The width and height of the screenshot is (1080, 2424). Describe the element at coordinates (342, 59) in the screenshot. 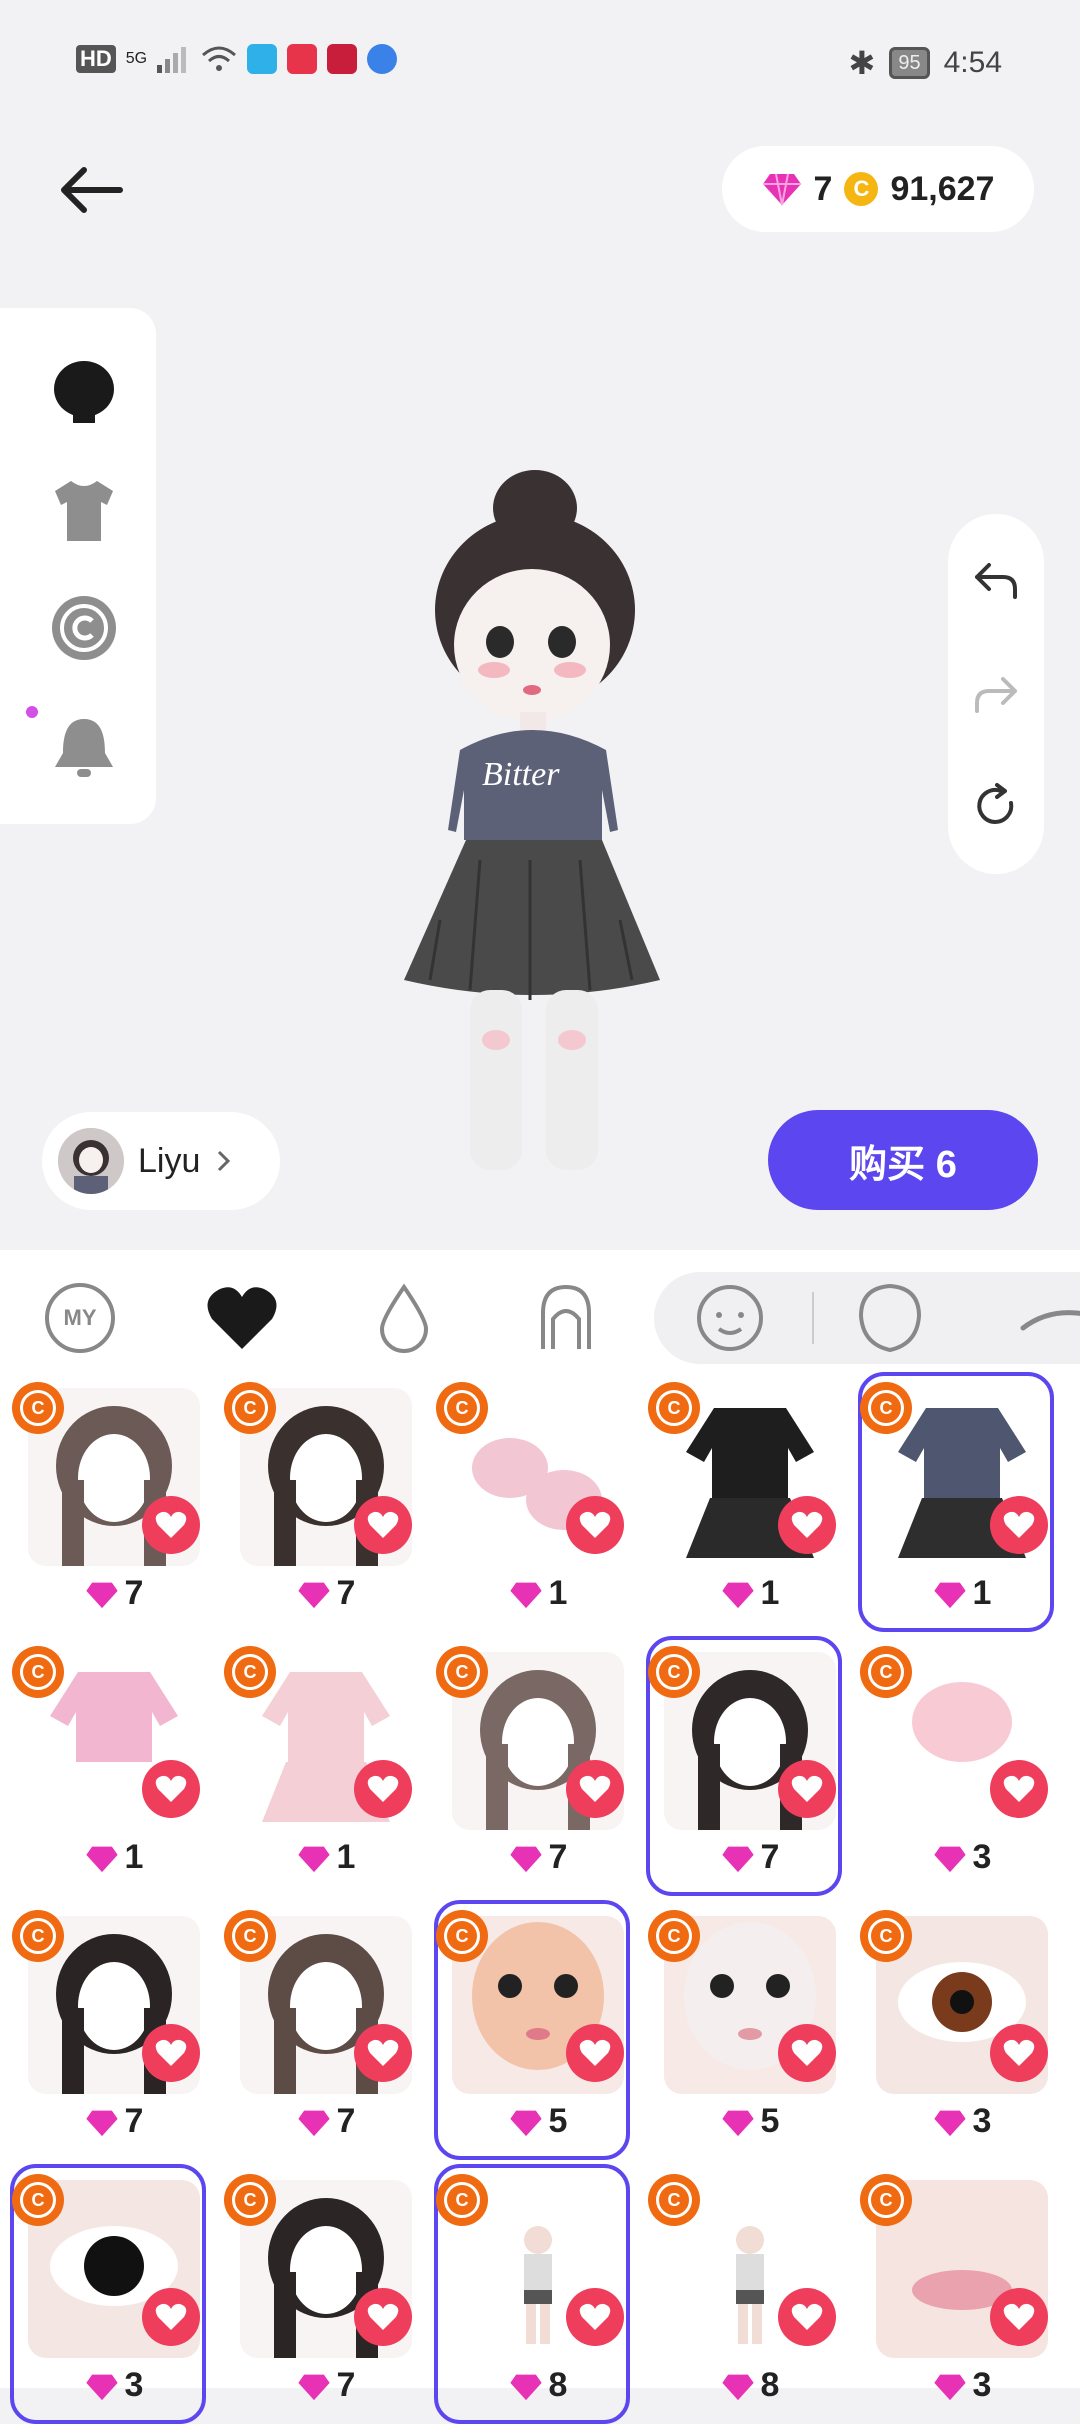

I see `app-heart-icon` at that location.